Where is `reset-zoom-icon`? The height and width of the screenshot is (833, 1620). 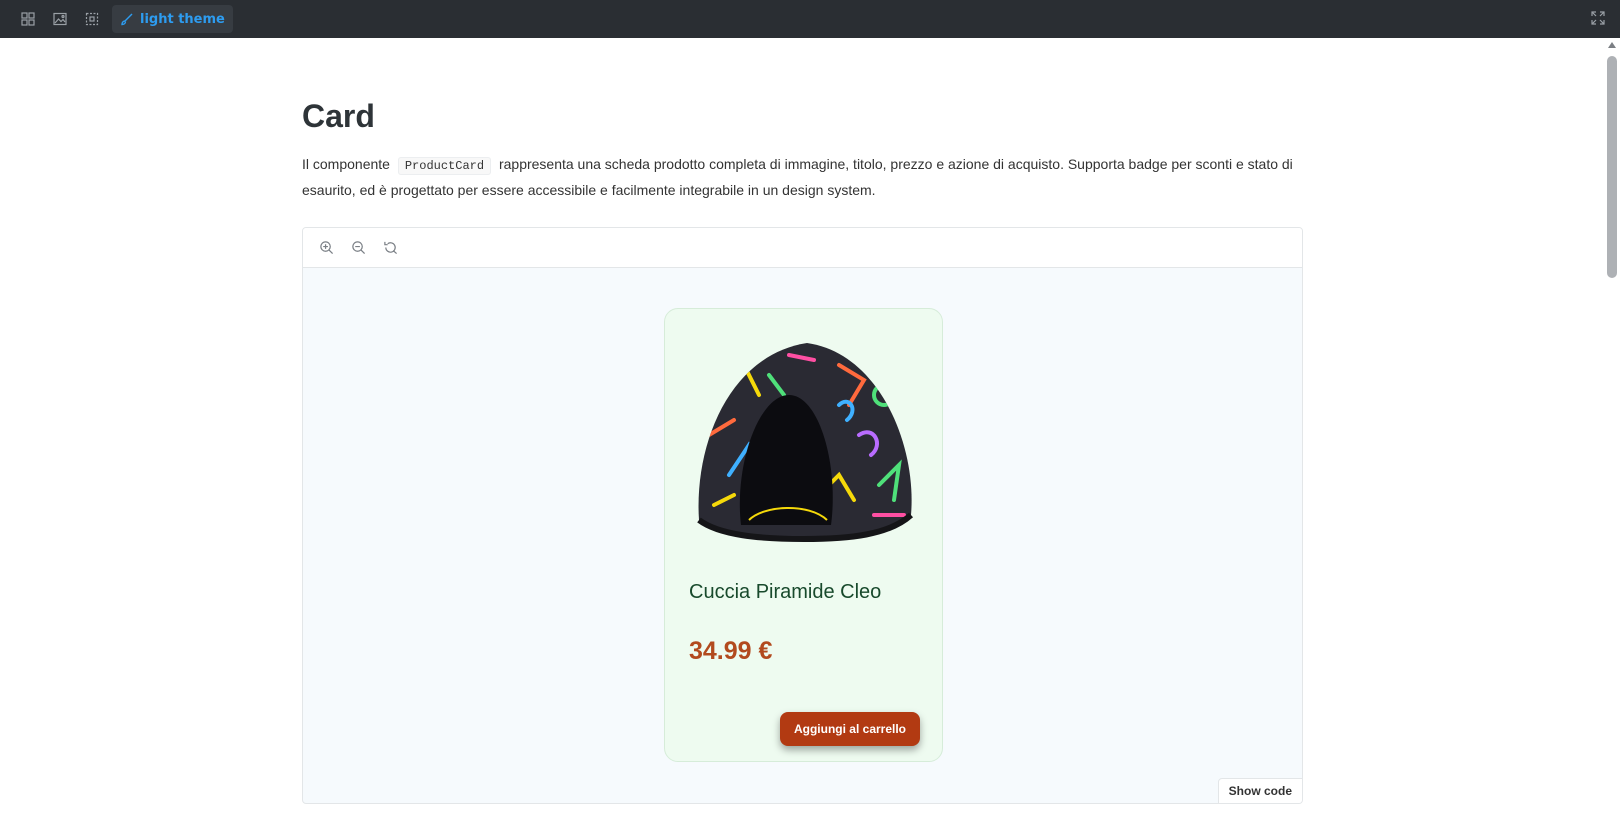
reset-zoom-icon is located at coordinates (390, 248).